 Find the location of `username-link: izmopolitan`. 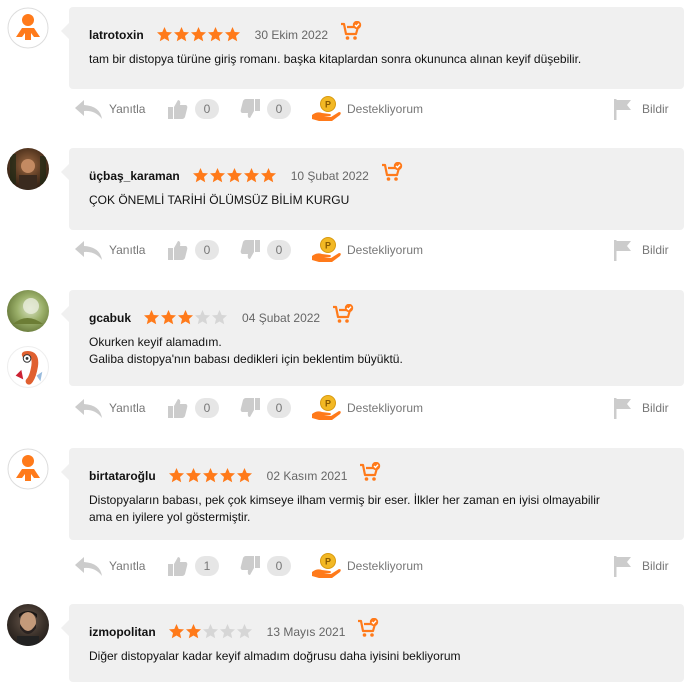

username-link: izmopolitan is located at coordinates (122, 632).